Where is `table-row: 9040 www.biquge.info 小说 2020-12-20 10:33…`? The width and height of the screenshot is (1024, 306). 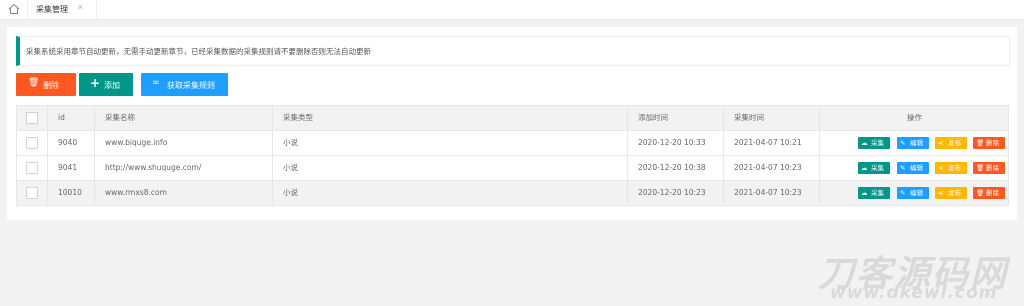
table-row: 9040 www.biquge.info 小说 2020-12-20 10:33… is located at coordinates (512, 143).